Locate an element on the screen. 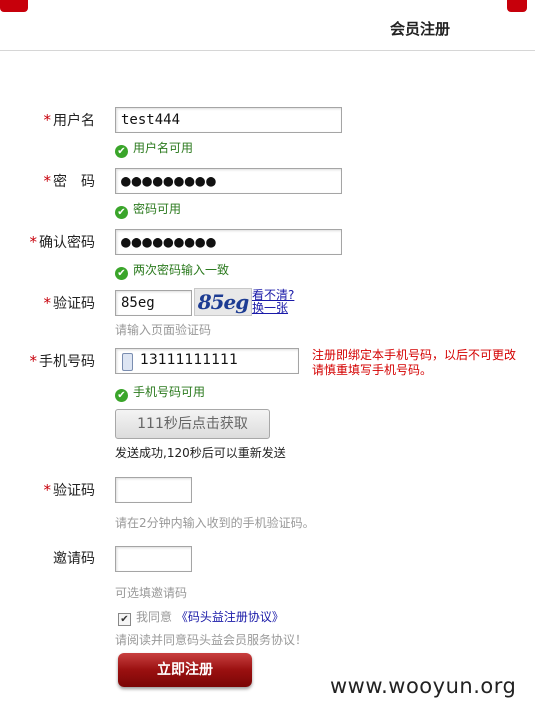 Image resolution: width=535 pixels, height=715 pixels. password-label: * 密 码 is located at coordinates (69, 181).